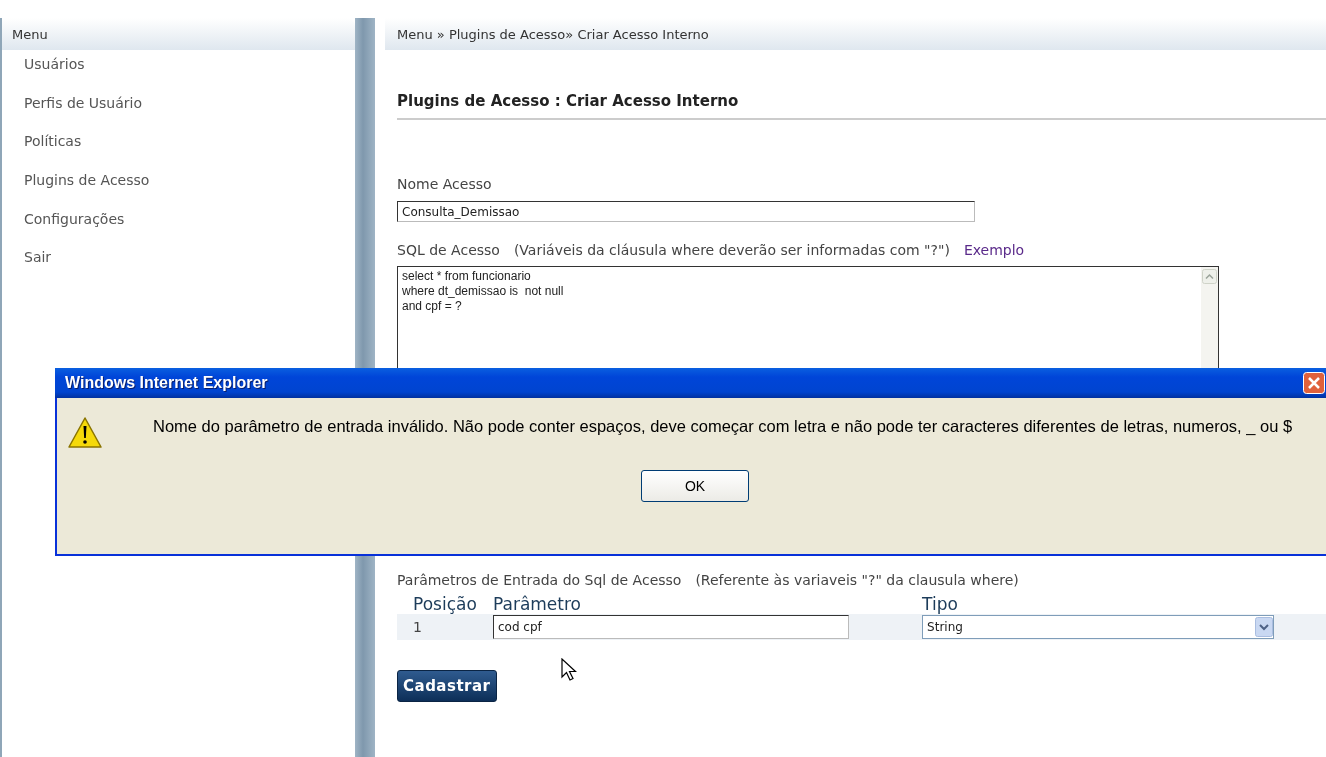 The image size is (1326, 757). Describe the element at coordinates (445, 604) in the screenshot. I see `column-header: Posição` at that location.